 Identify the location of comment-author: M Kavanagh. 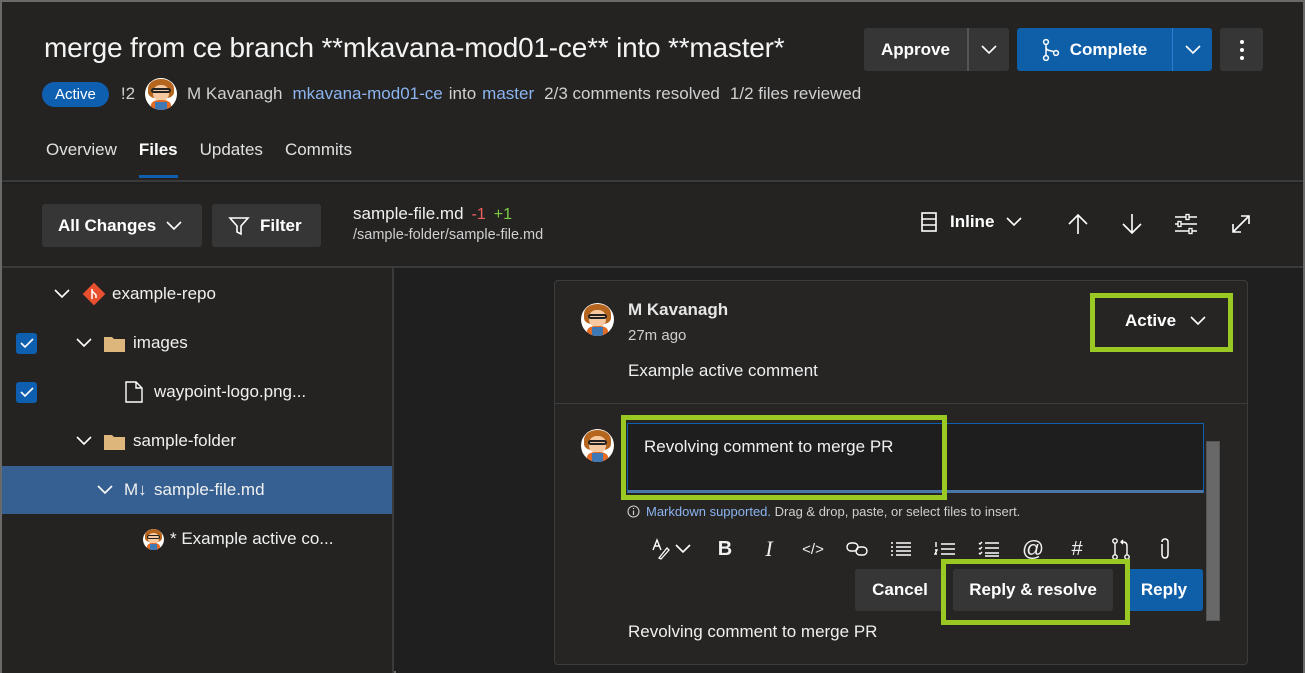
(678, 309).